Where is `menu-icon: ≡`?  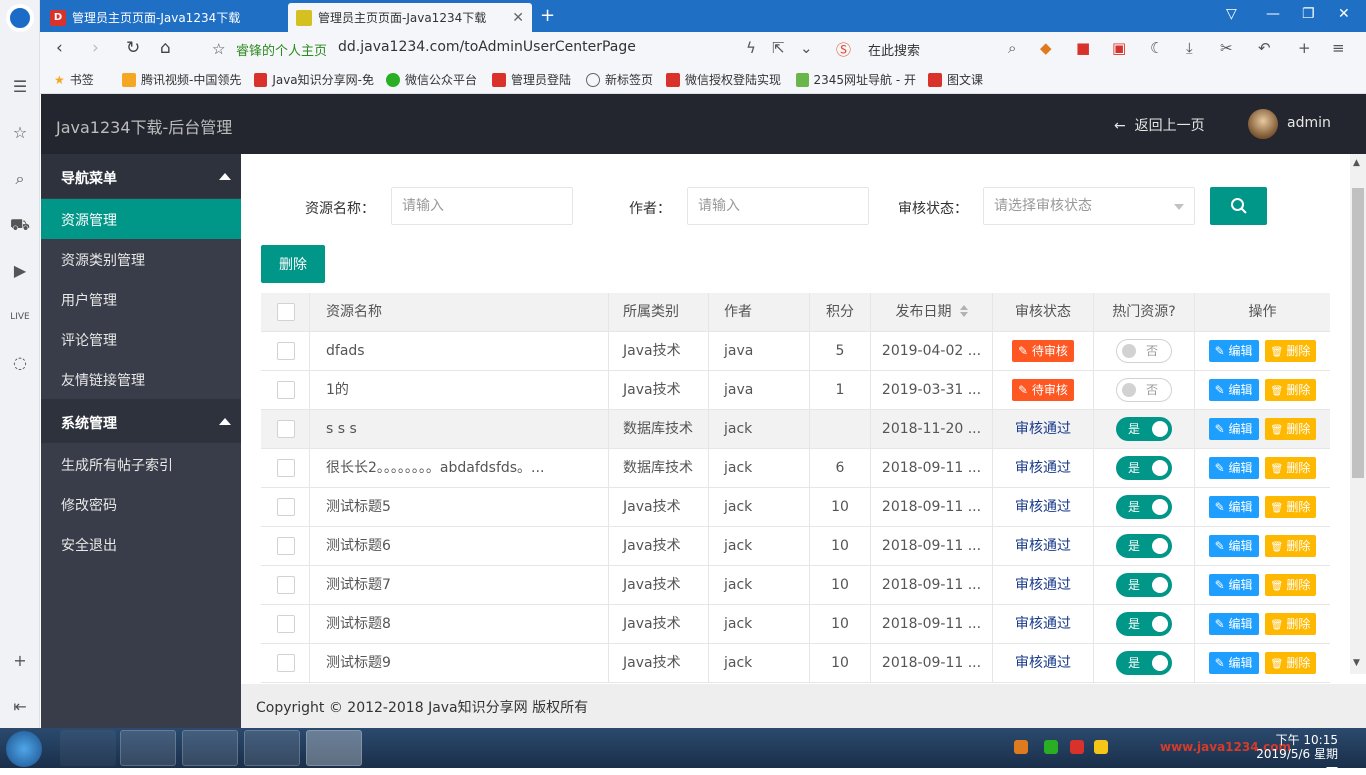 menu-icon: ≡ is located at coordinates (1338, 48).